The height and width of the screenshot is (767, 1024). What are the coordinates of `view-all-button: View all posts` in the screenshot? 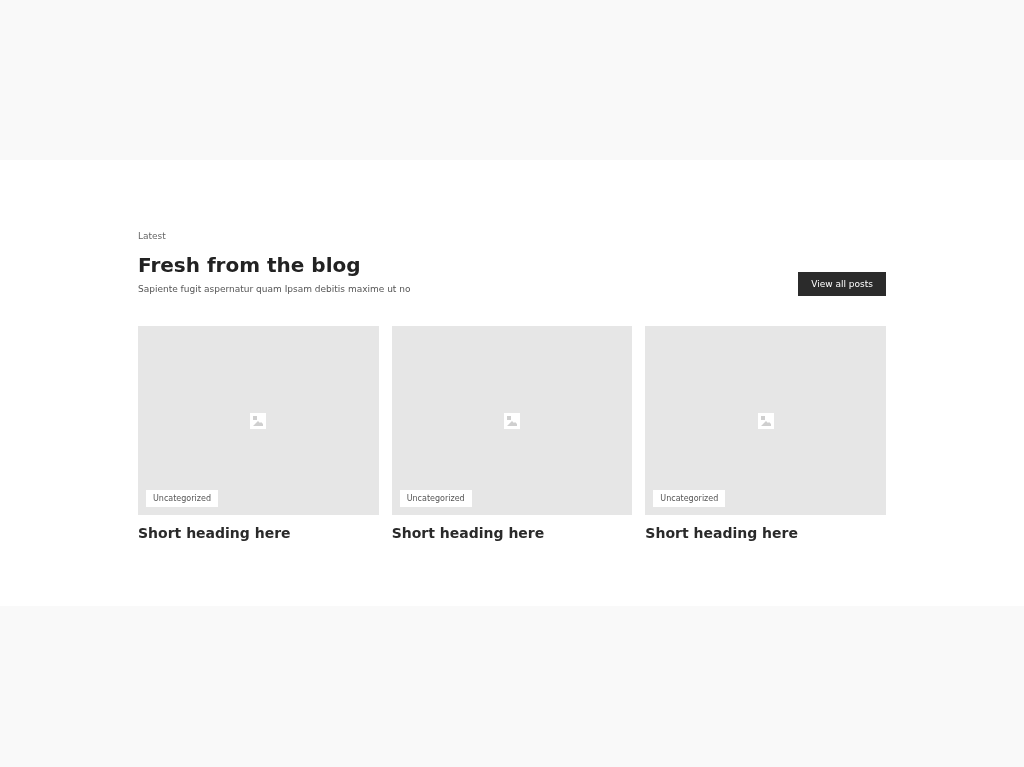 It's located at (842, 284).